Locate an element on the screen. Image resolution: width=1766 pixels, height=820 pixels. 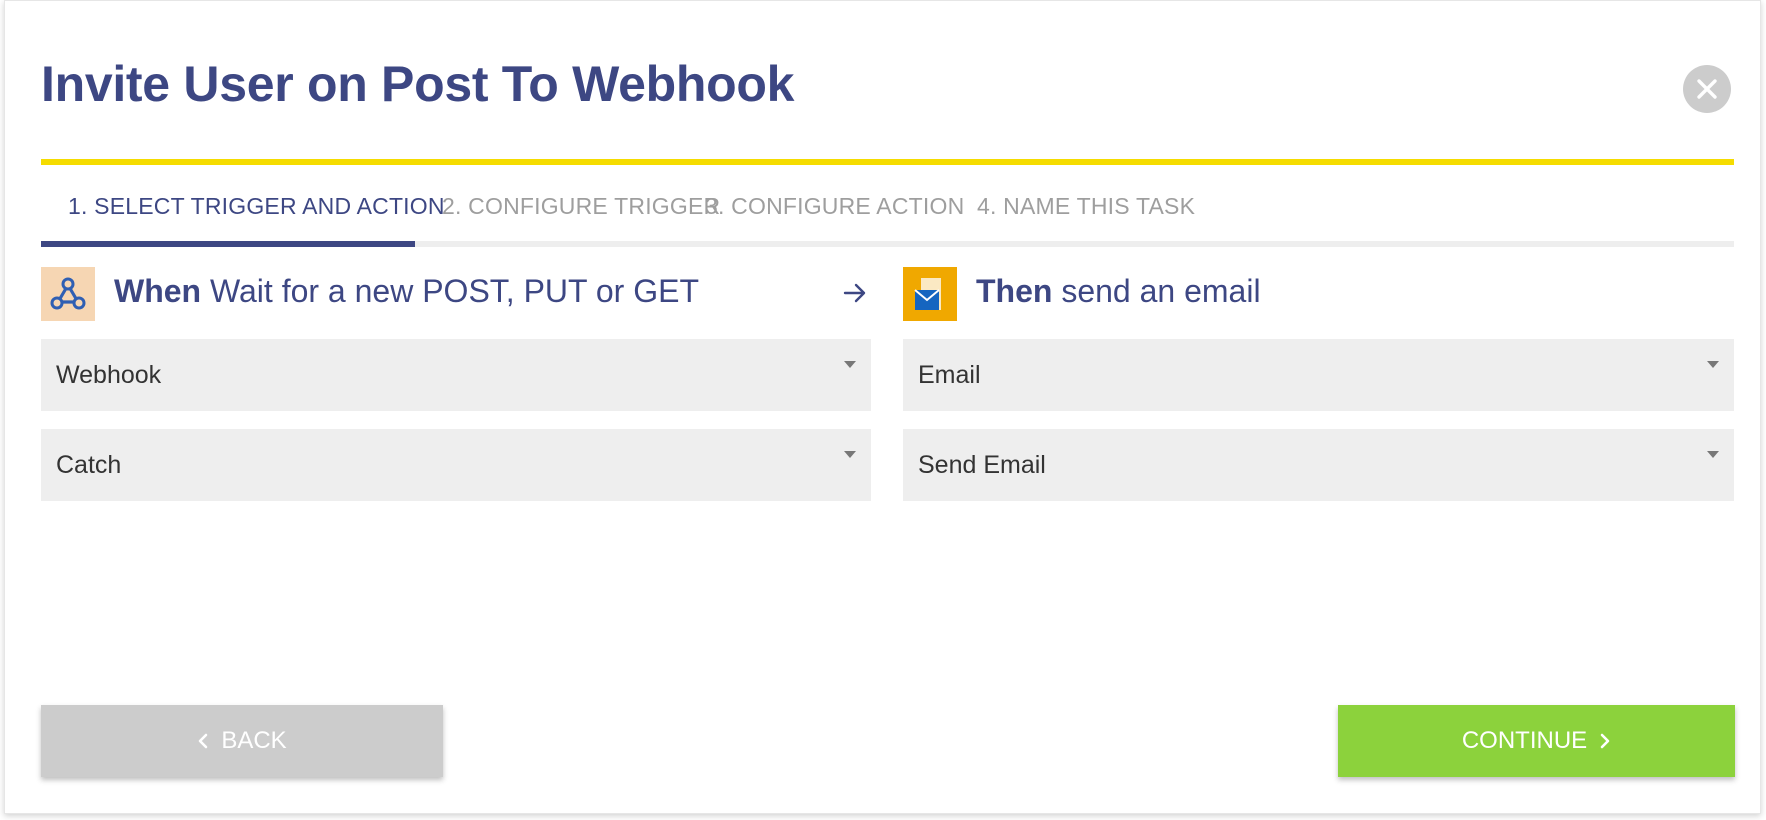
action-summary: Then send an email is located at coordinates (1118, 291).